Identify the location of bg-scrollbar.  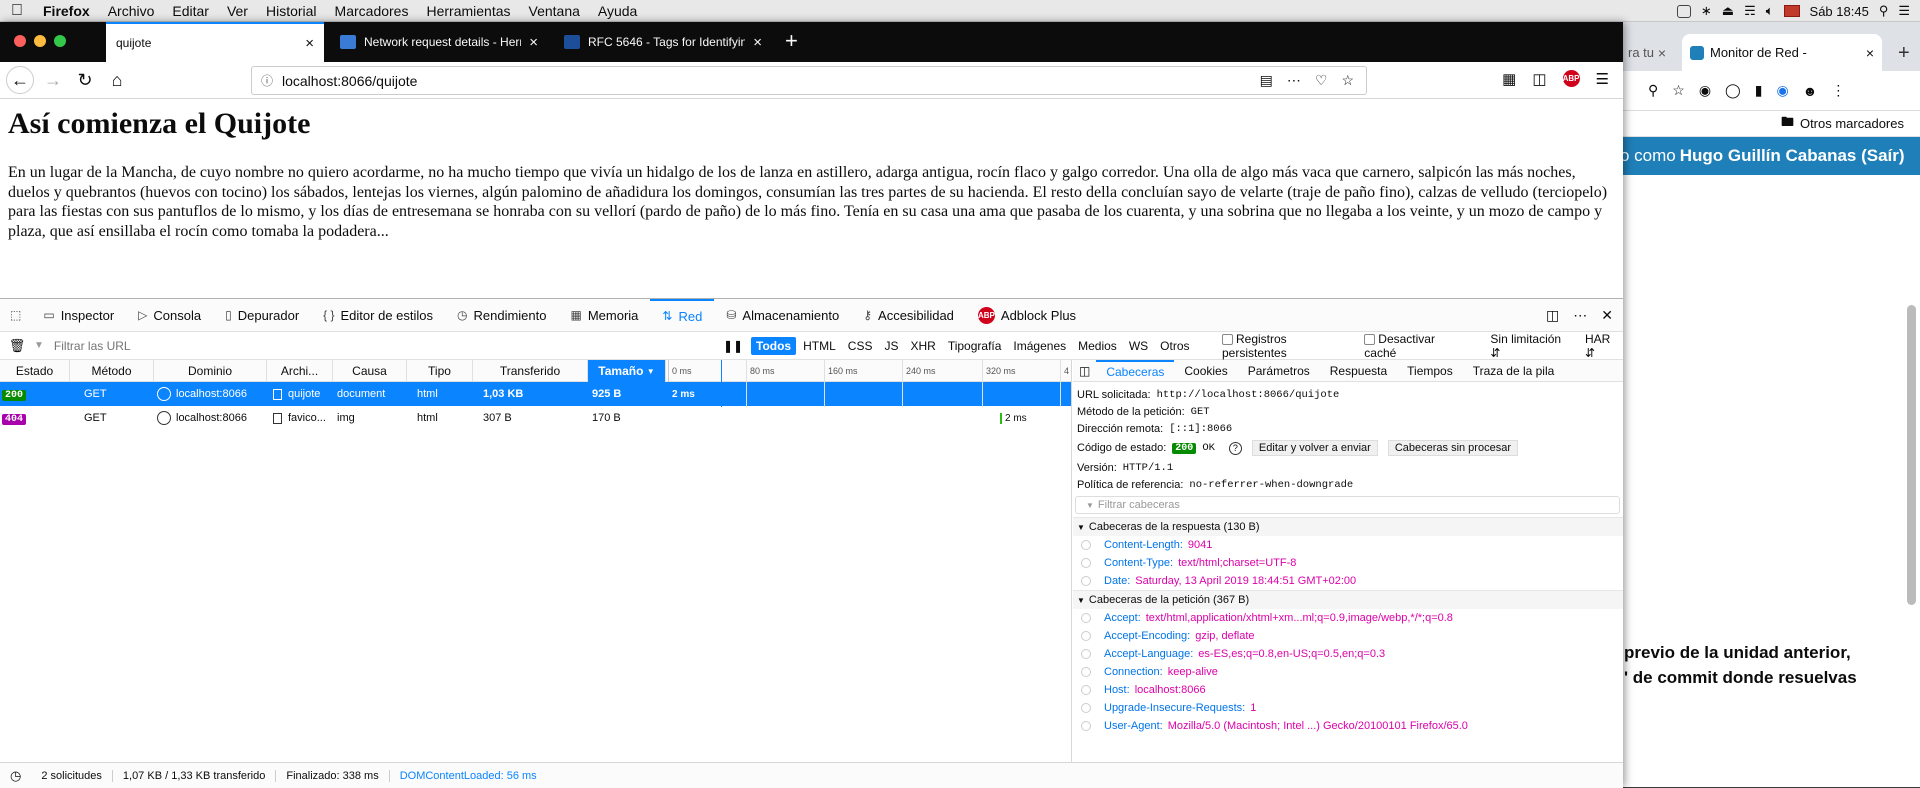
(1911, 455).